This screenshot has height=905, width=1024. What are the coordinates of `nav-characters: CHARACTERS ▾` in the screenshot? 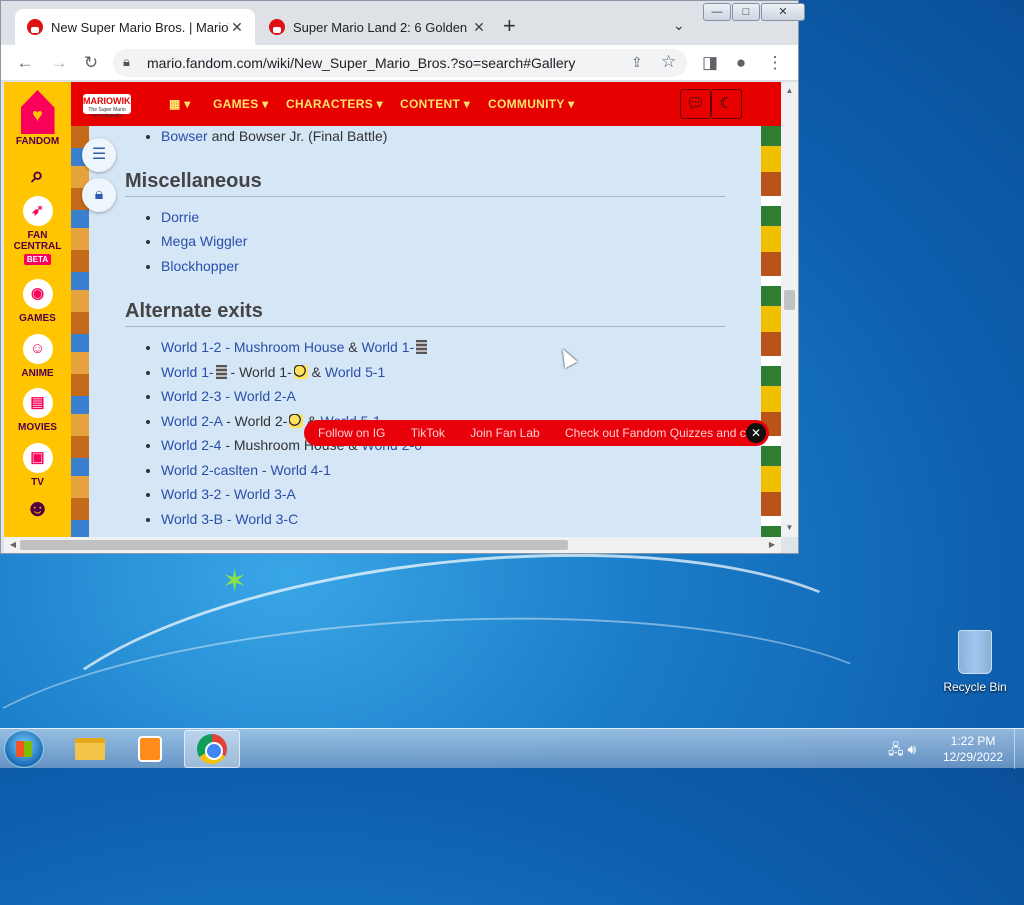 It's located at (334, 104).